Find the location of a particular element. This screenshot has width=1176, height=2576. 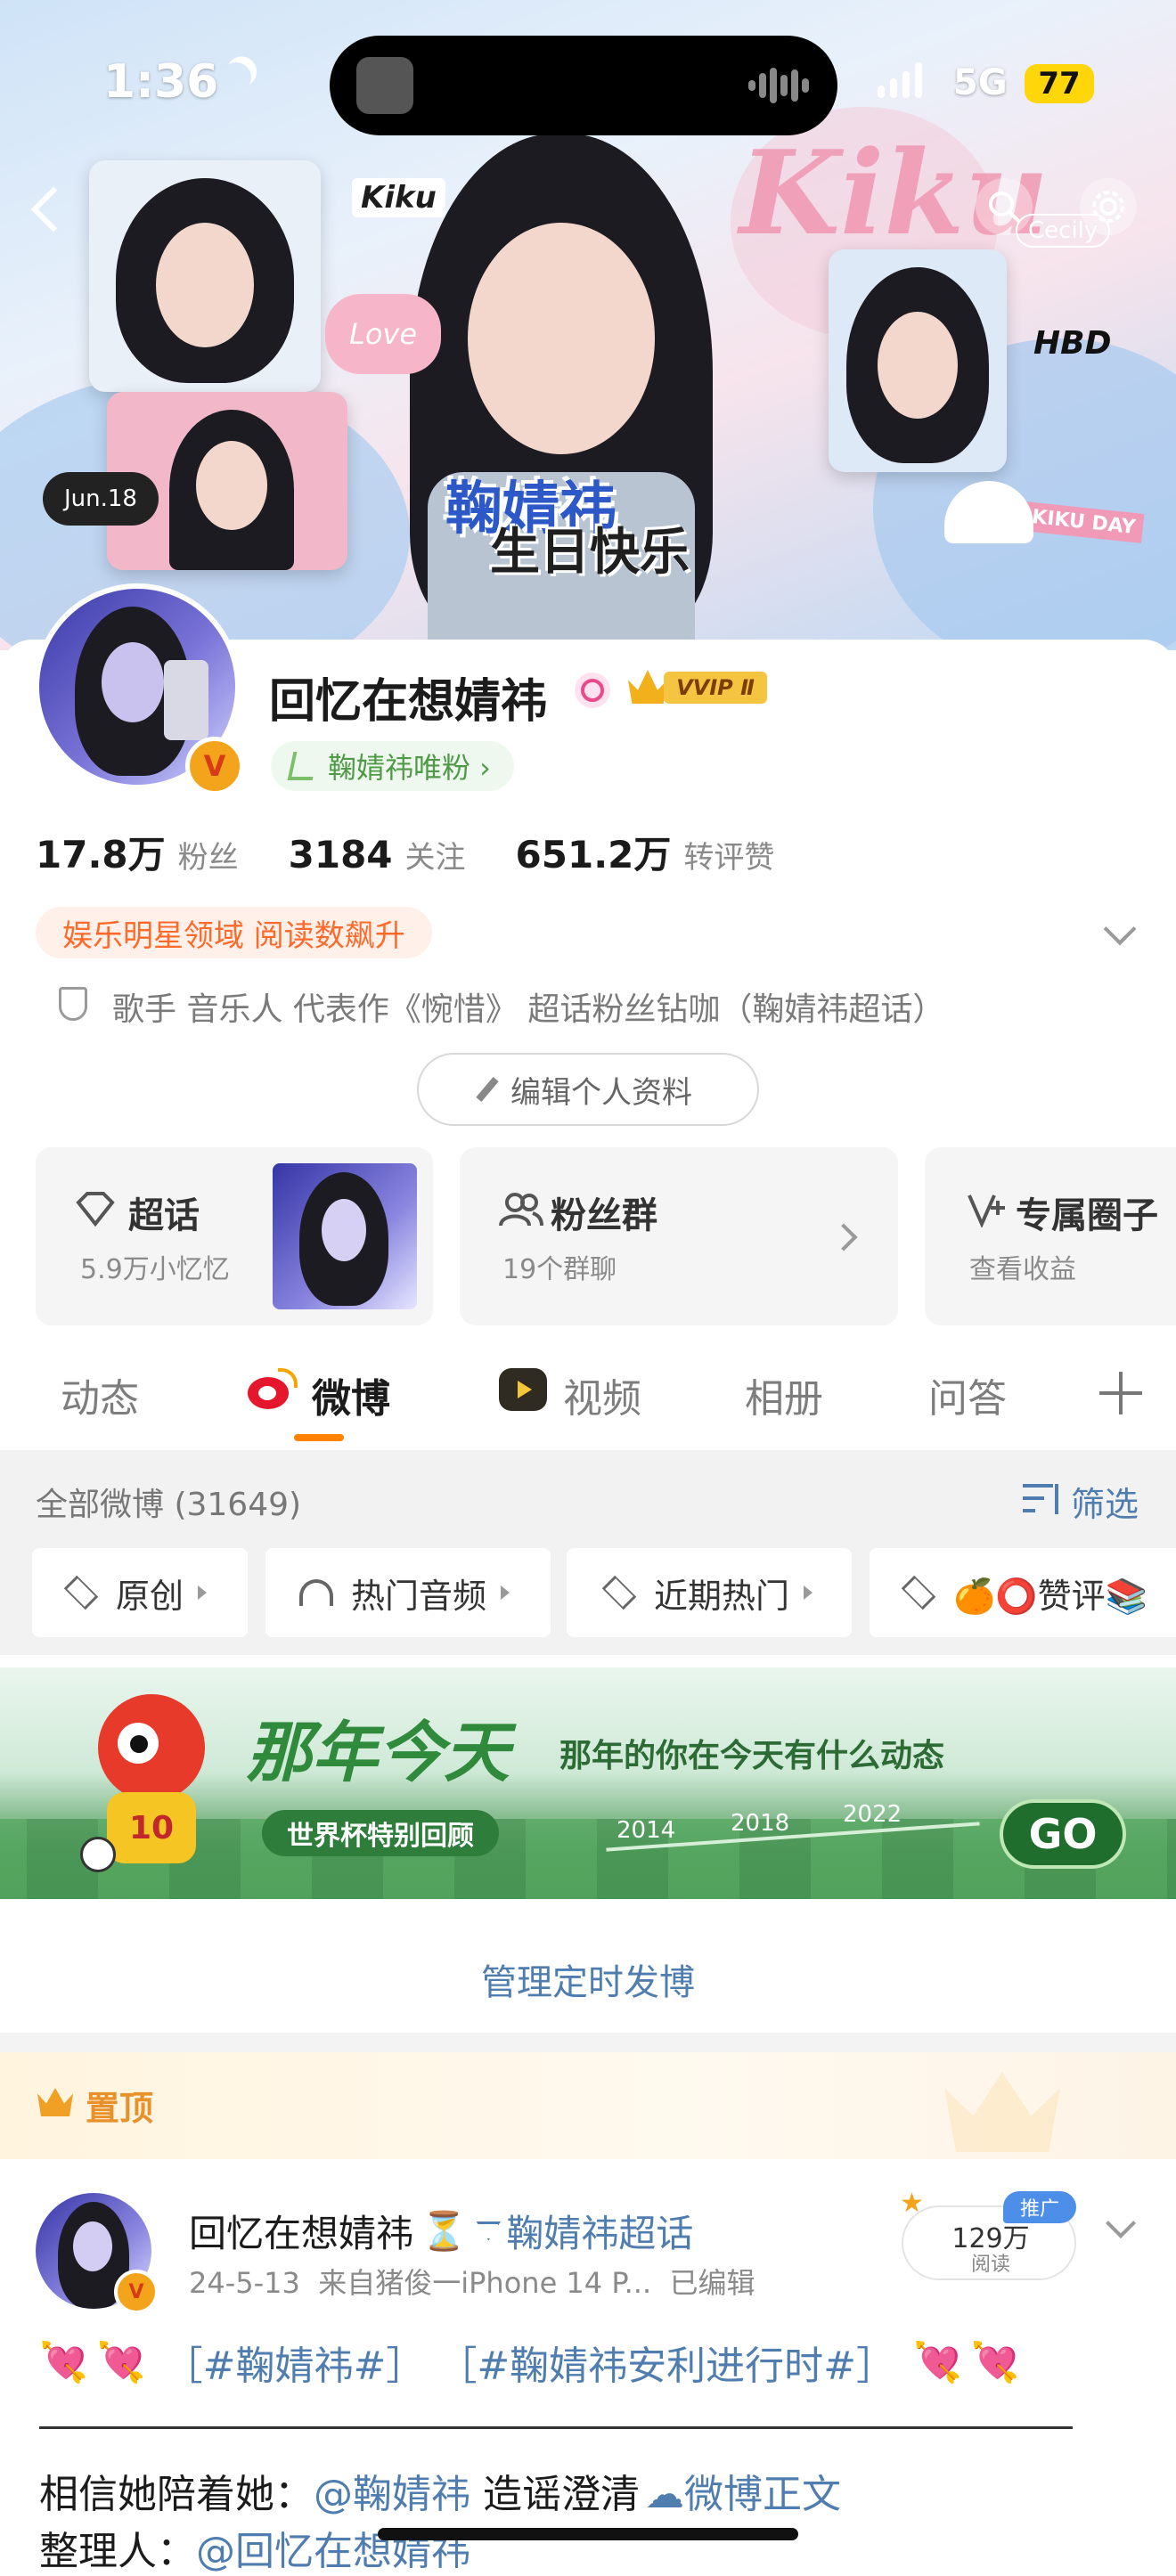

post-count-label: 全部微博 (31649) is located at coordinates (169, 1505).